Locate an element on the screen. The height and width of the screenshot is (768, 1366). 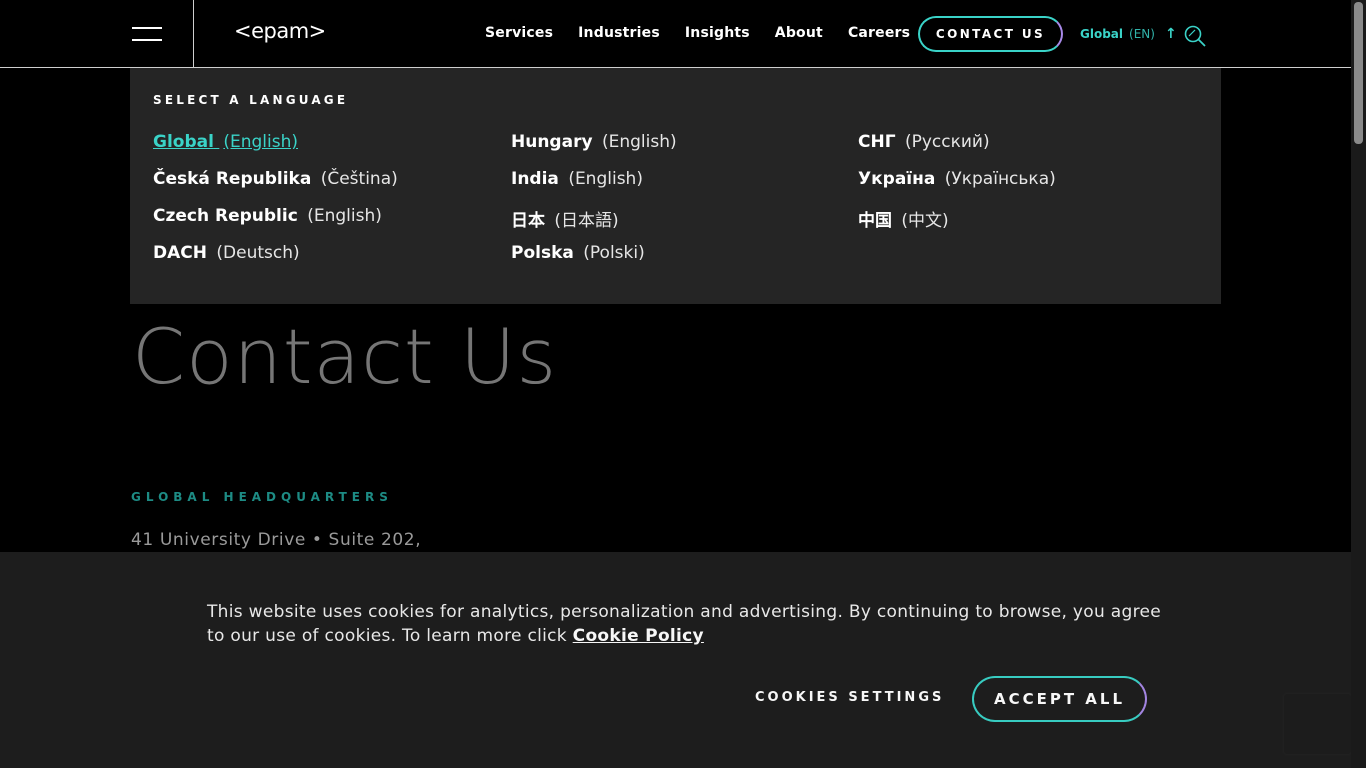
language-code: (EN) is located at coordinates (1142, 34).